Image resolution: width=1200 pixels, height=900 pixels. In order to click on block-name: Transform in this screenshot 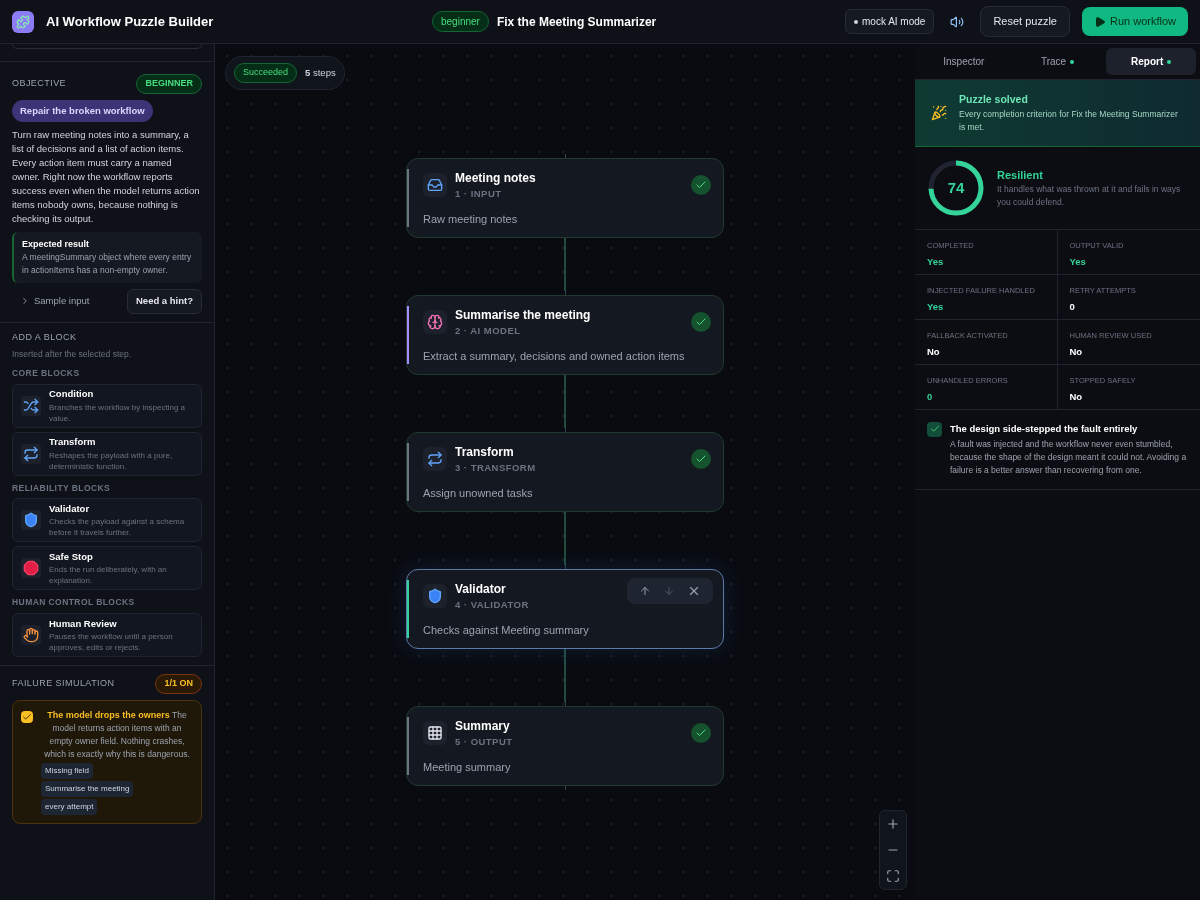, I will do `click(73, 442)`.